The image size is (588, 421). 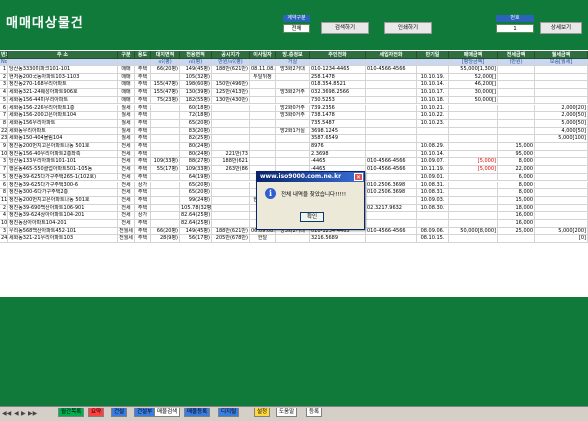 I want to click on table-cell: 2.3698, so click(x=338, y=154).